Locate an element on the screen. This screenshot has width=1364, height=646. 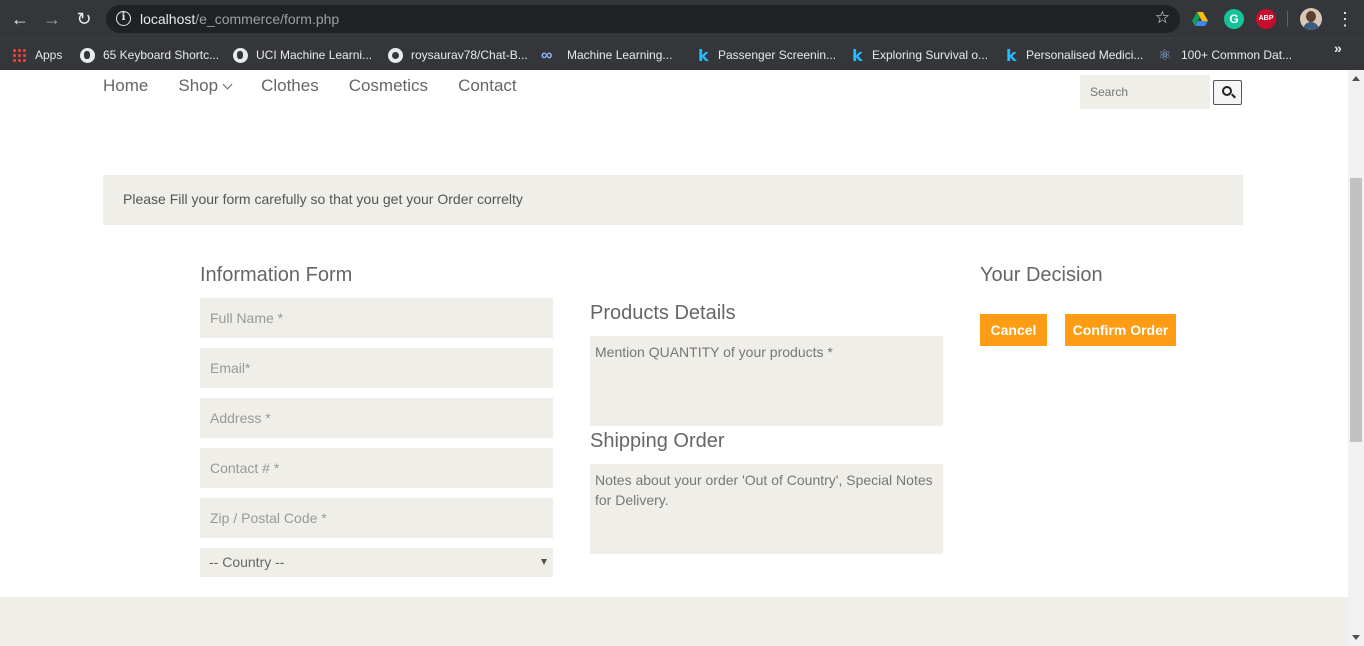
products-details-title: Products Details is located at coordinates (663, 313).